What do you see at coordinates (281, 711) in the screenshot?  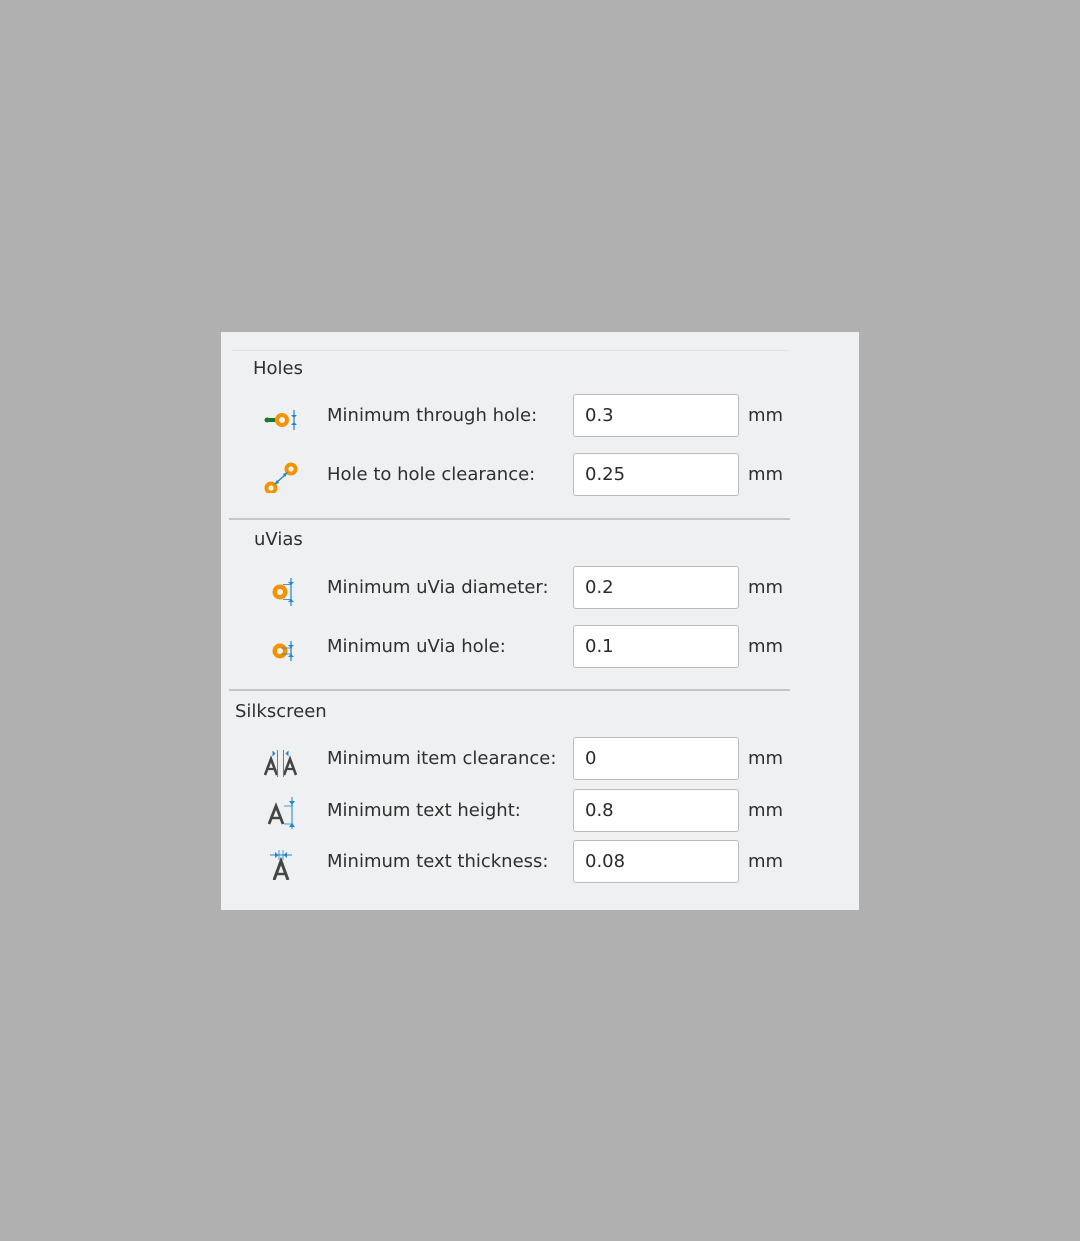 I see `section-title-silkscreen: Silkscreen` at bounding box center [281, 711].